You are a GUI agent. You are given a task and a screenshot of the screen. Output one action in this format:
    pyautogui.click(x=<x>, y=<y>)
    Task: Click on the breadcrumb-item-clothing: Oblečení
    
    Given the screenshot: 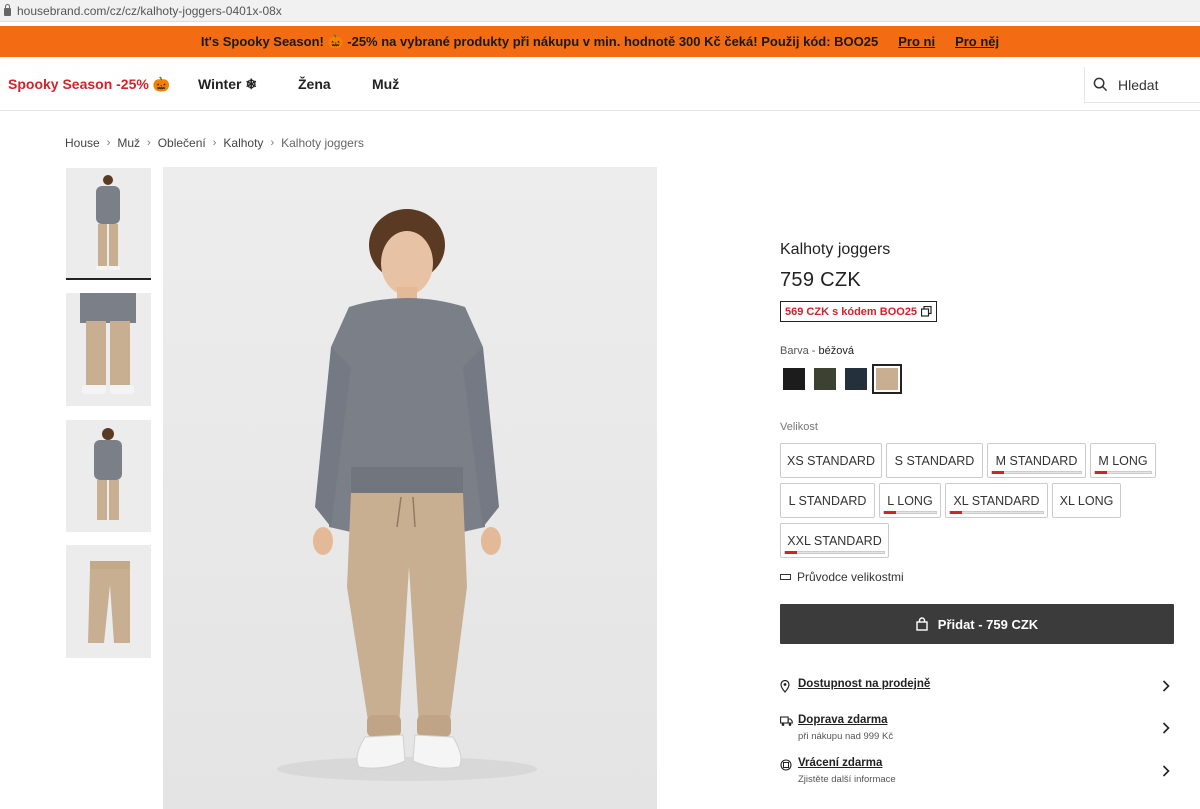 What is the action you would take?
    pyautogui.click(x=182, y=143)
    